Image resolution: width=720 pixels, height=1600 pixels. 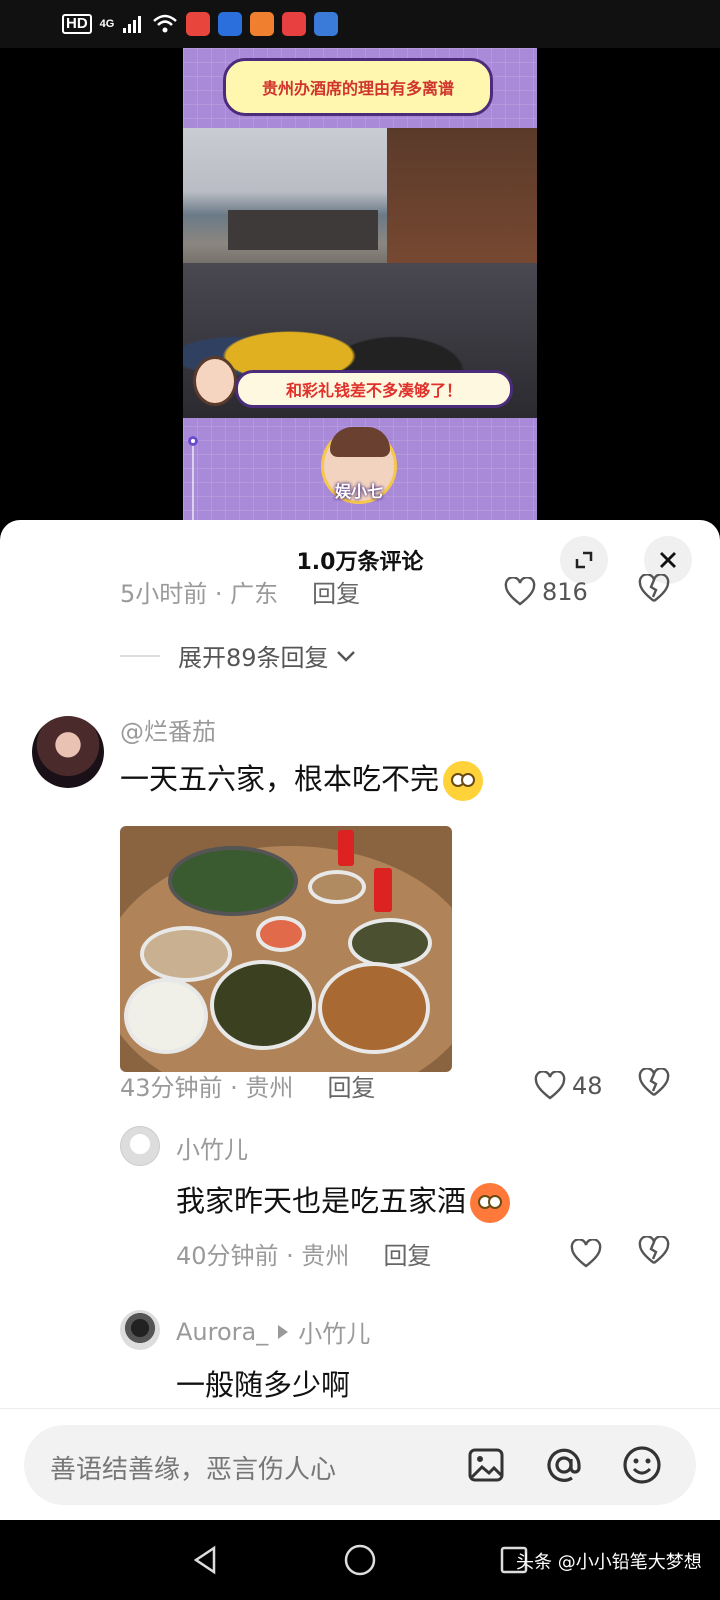 What do you see at coordinates (345, 656) in the screenshot?
I see `chevron-down-icon` at bounding box center [345, 656].